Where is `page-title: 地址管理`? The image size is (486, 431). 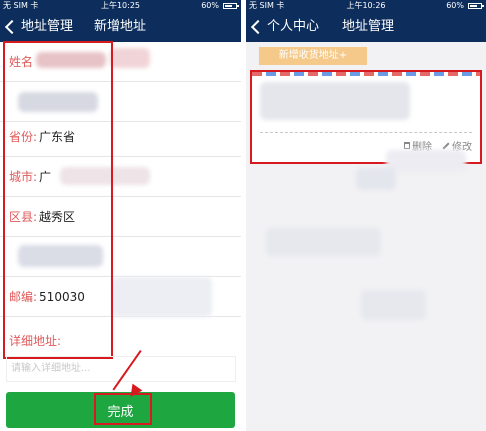
page-title: 地址管理 is located at coordinates (368, 26).